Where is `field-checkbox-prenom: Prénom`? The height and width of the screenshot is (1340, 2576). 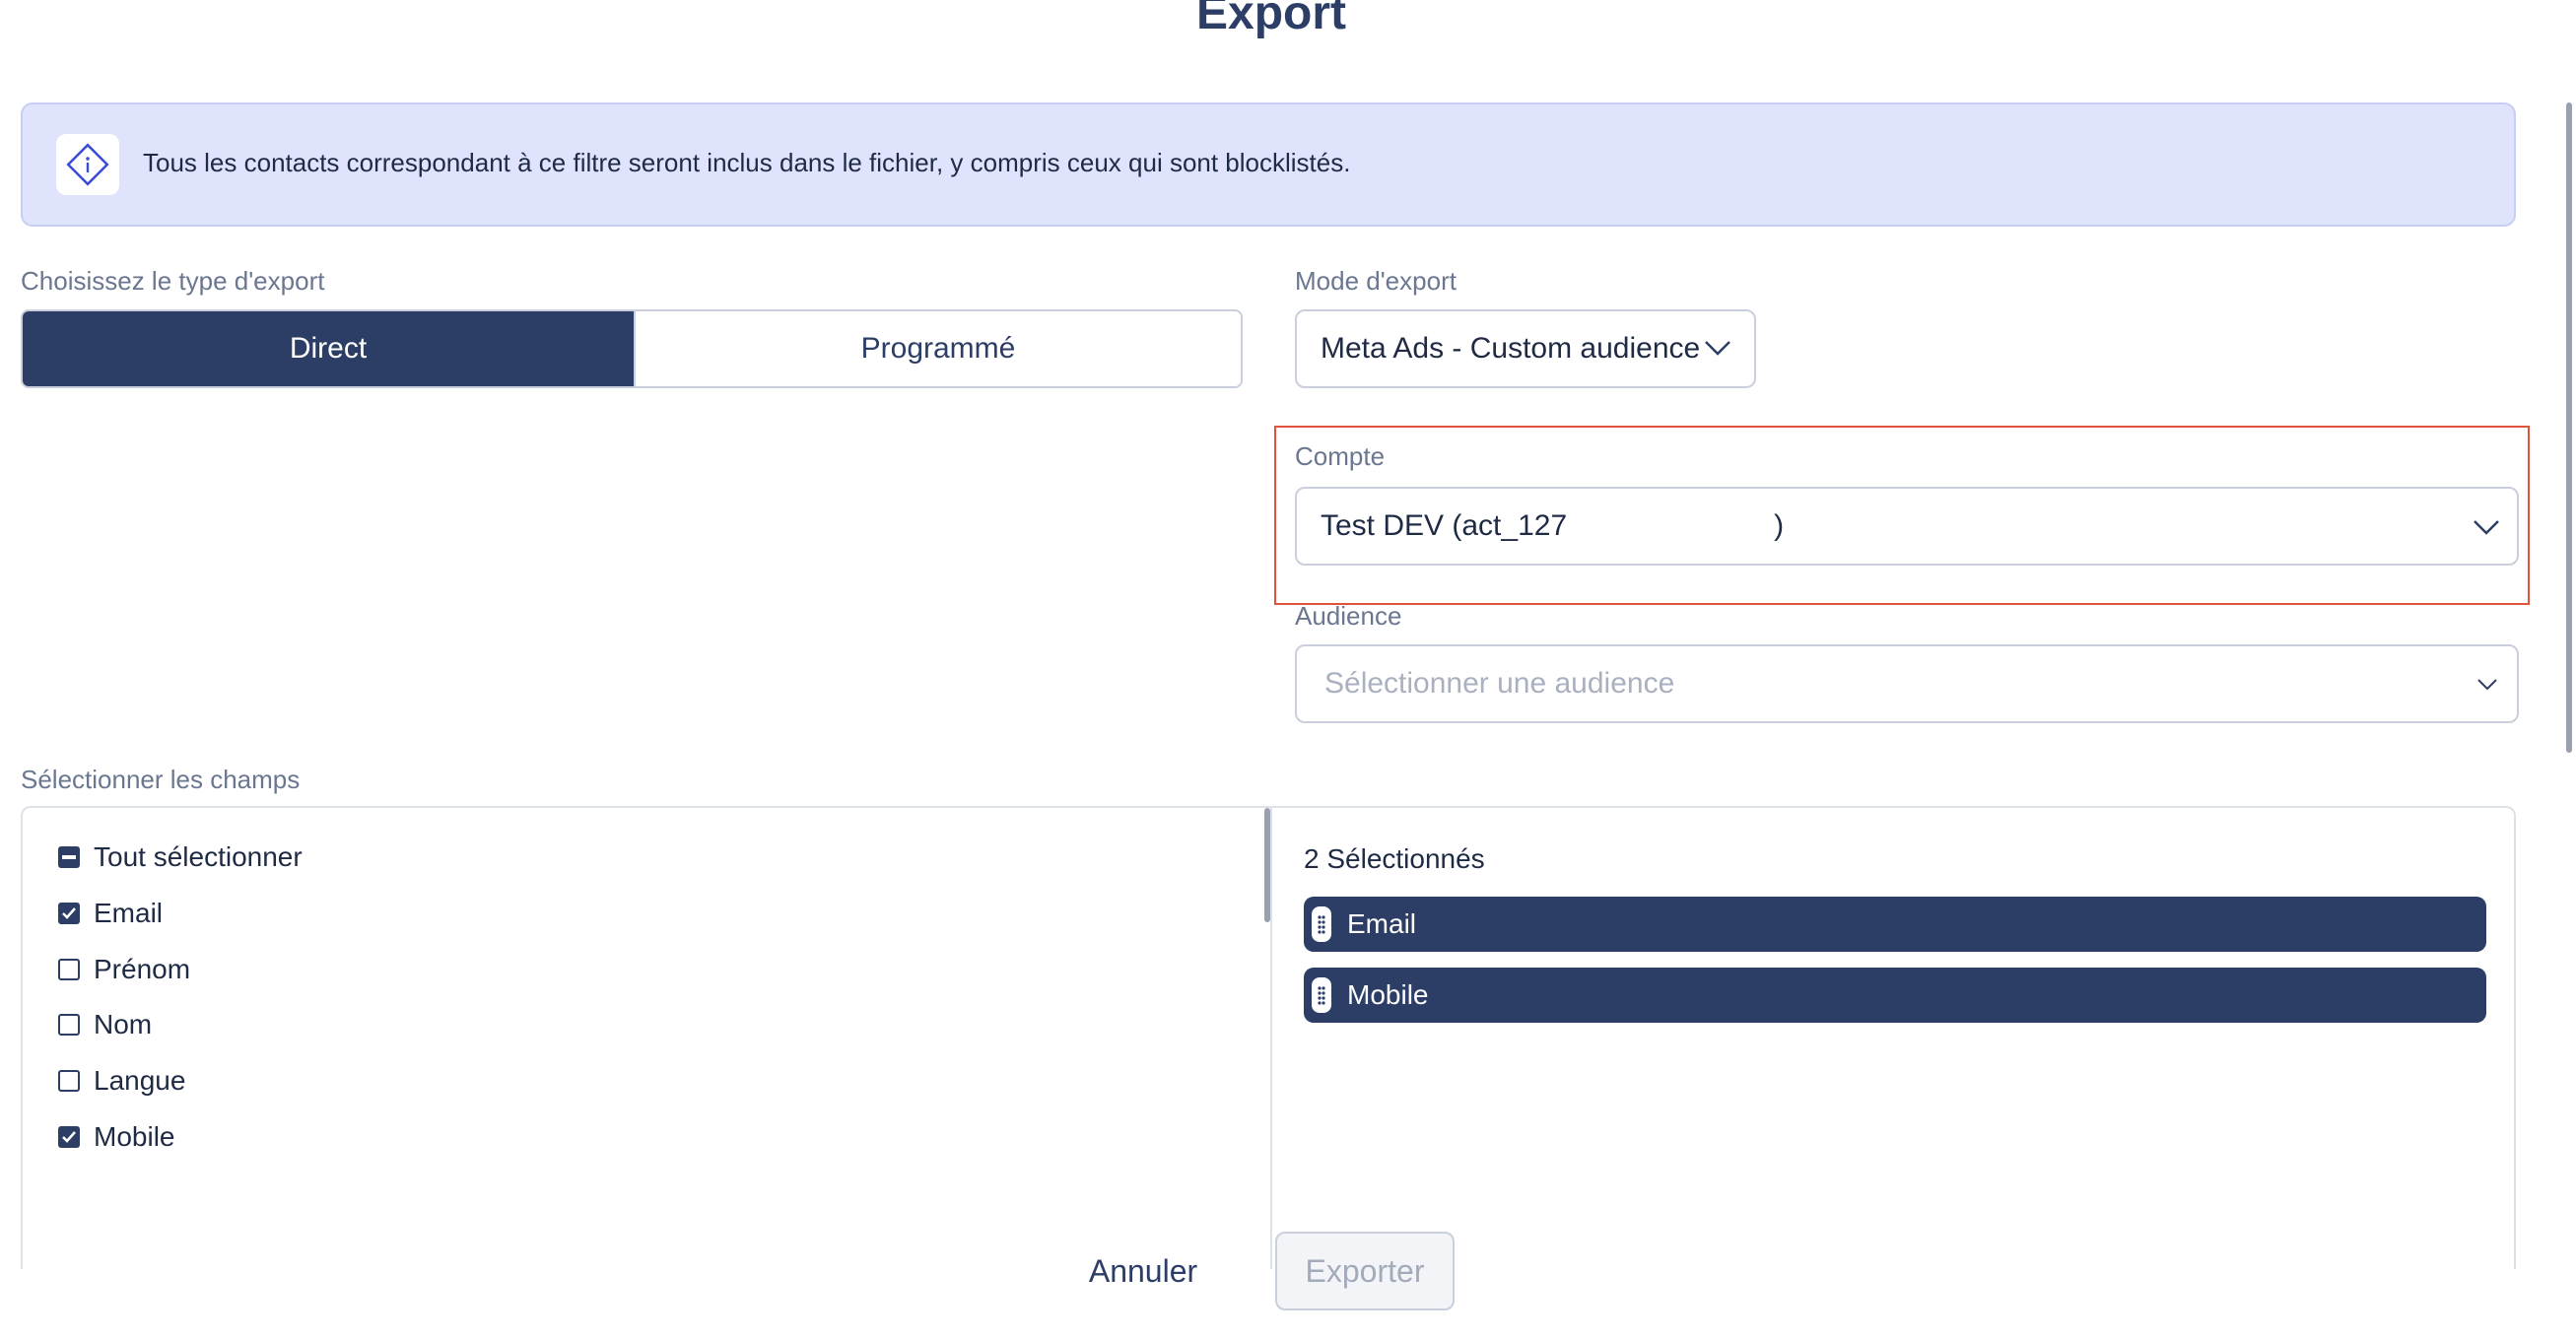 field-checkbox-prenom: Prénom is located at coordinates (124, 970).